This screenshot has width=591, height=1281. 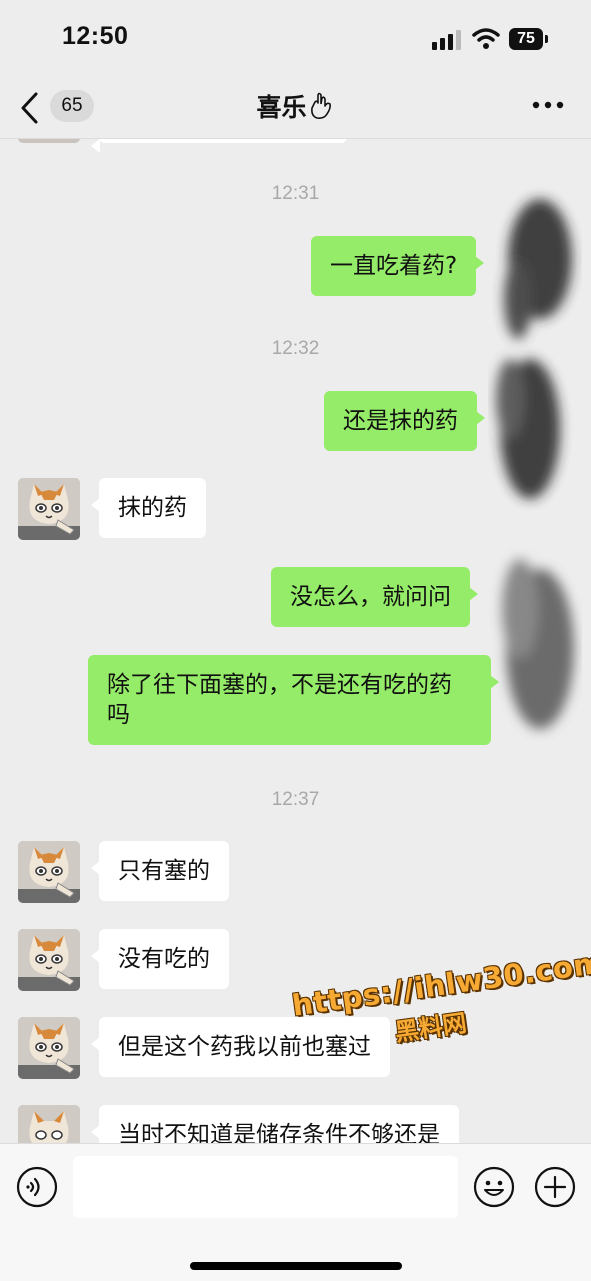 I want to click on plus-icon, so click(x=555, y=1187).